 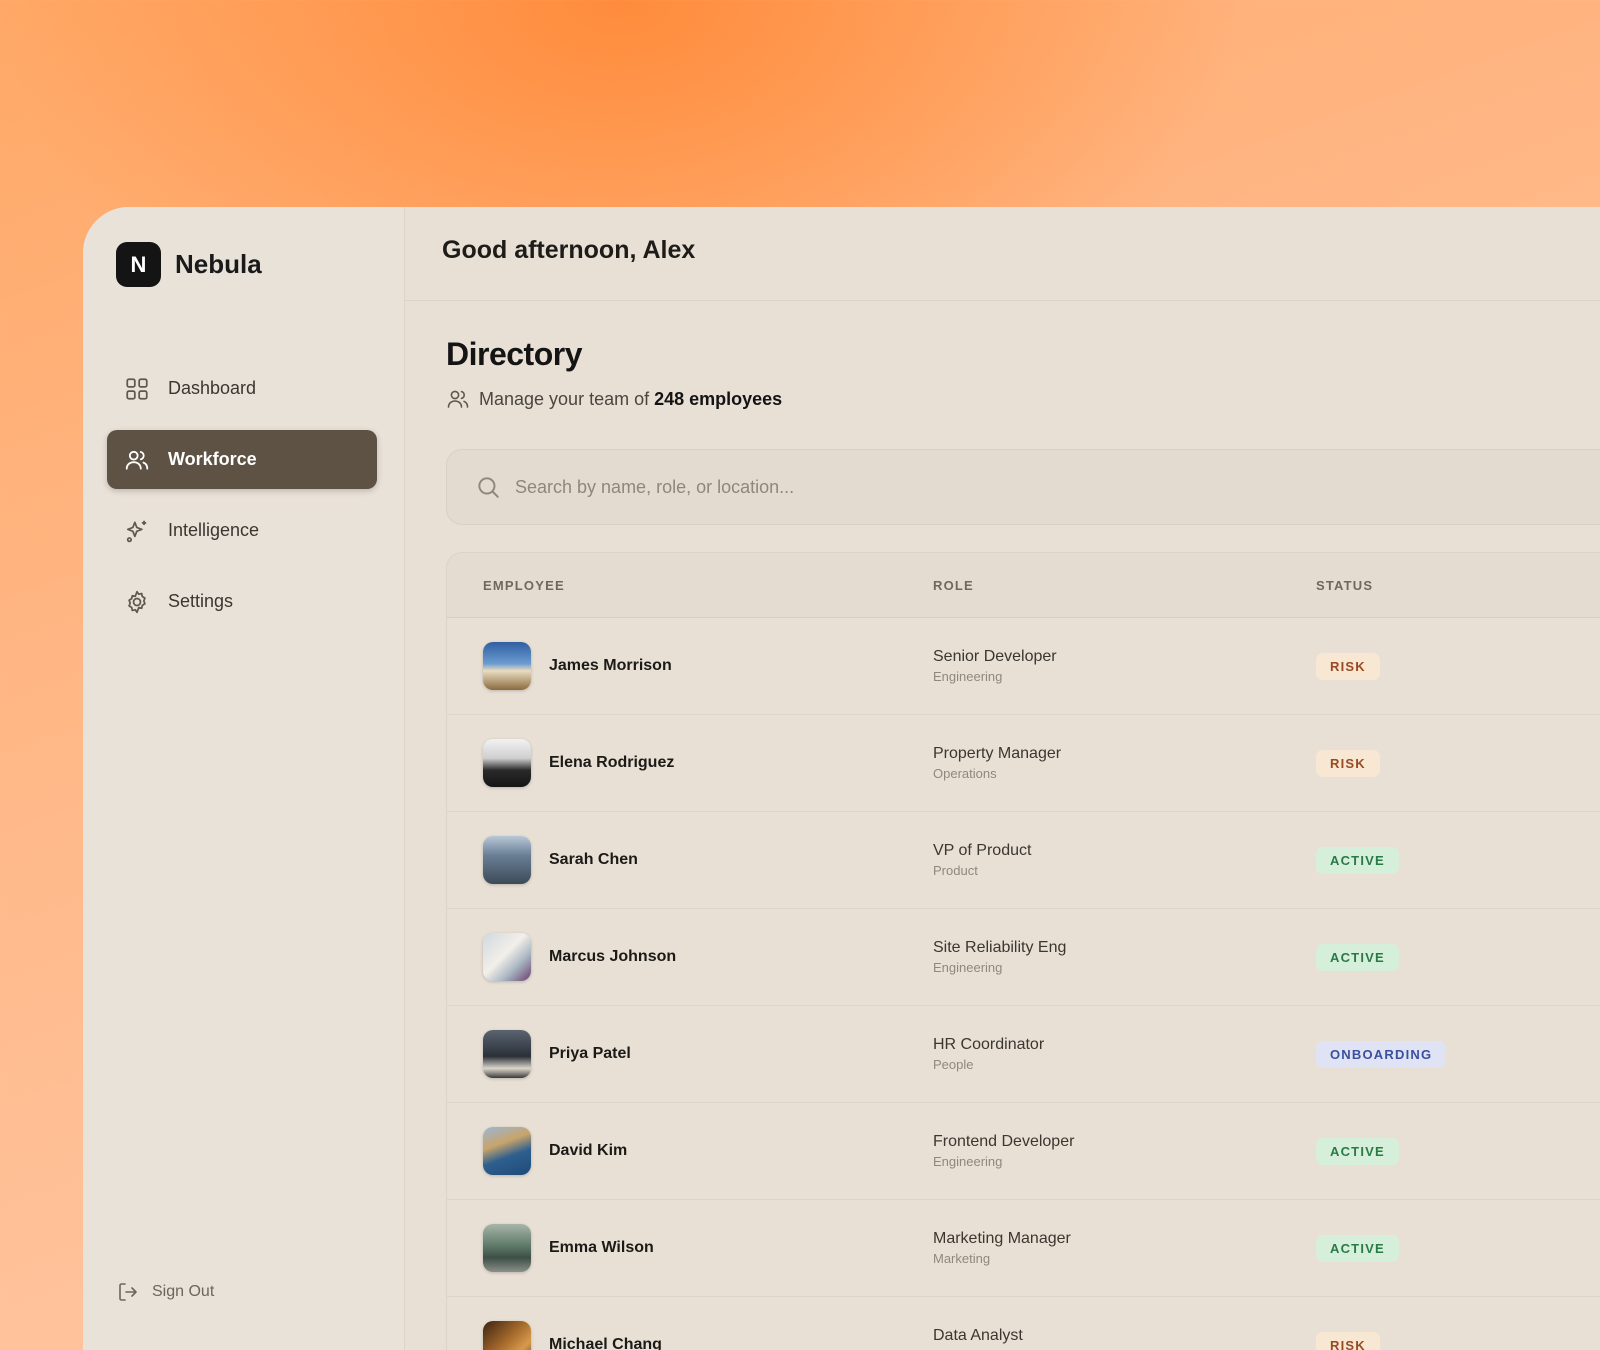 What do you see at coordinates (1124, 585) in the screenshot?
I see `column-header-role: ROLE` at bounding box center [1124, 585].